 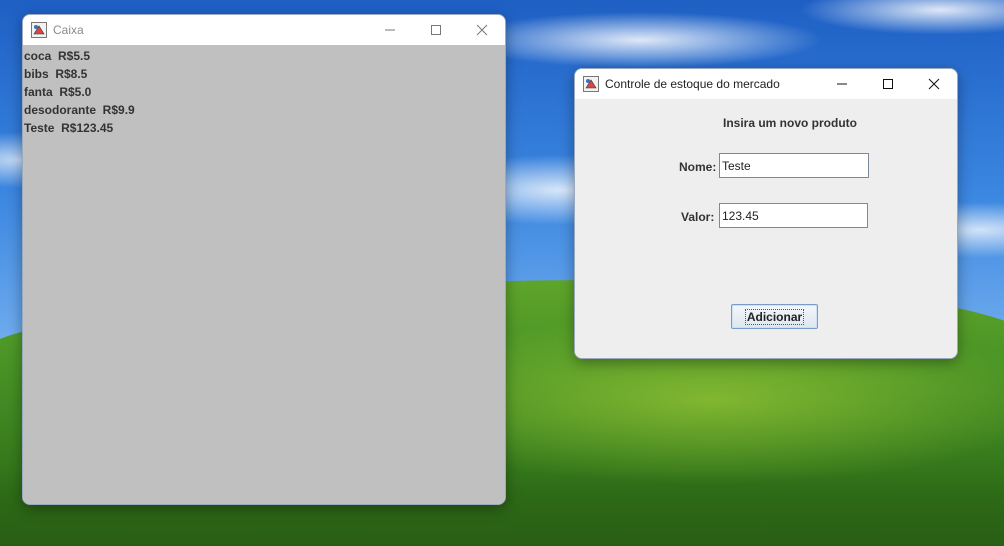 What do you see at coordinates (698, 217) in the screenshot?
I see `valor-label: Valor:` at bounding box center [698, 217].